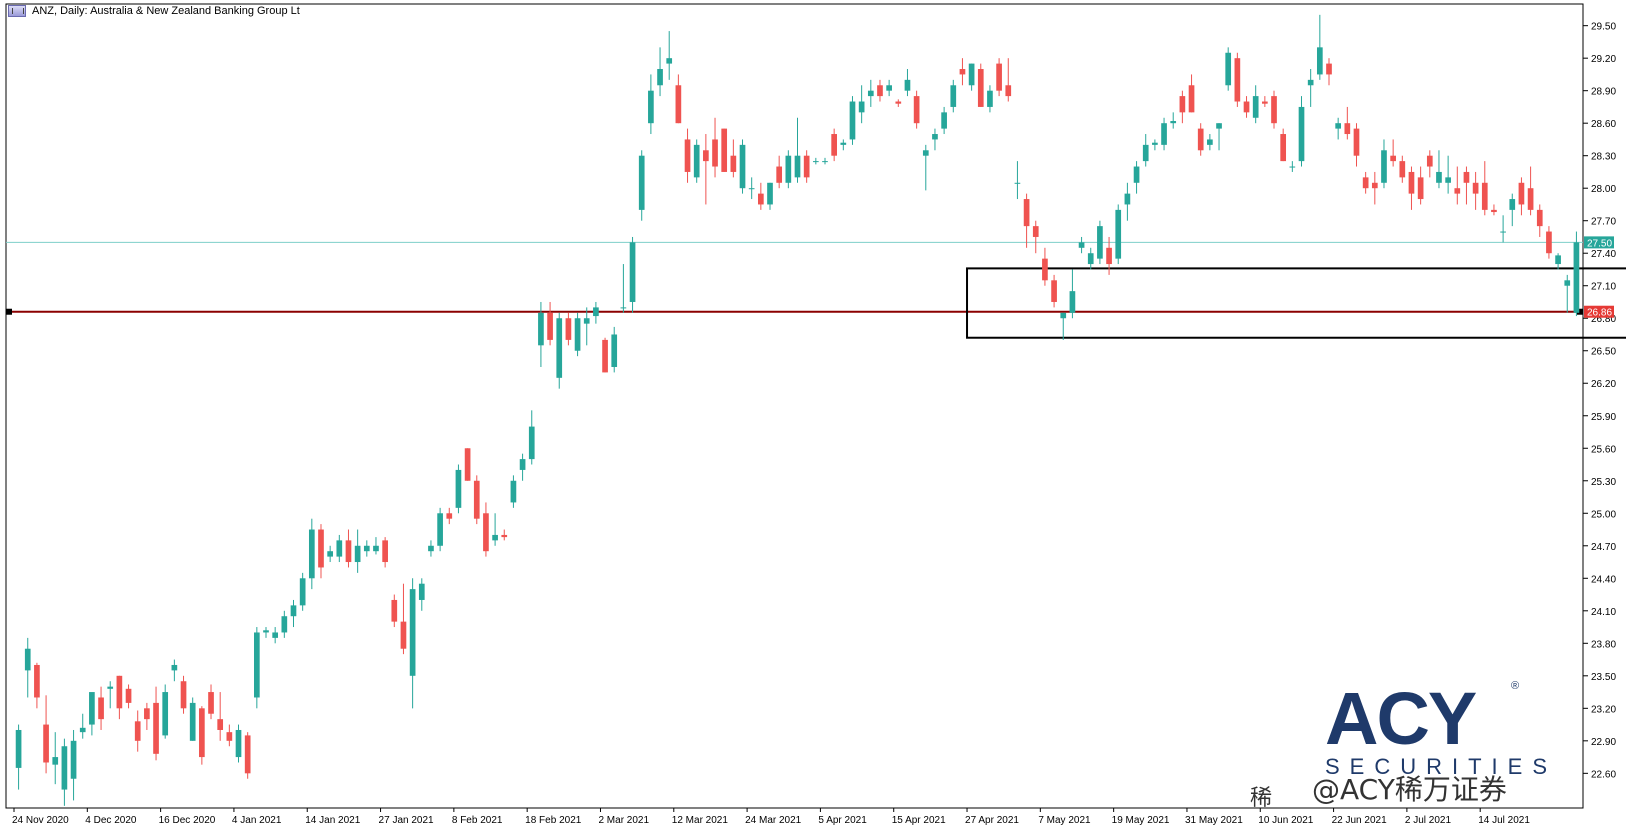 The width and height of the screenshot is (1626, 834). I want to click on x-tick-label: 15 Apr 2021, so click(919, 820).